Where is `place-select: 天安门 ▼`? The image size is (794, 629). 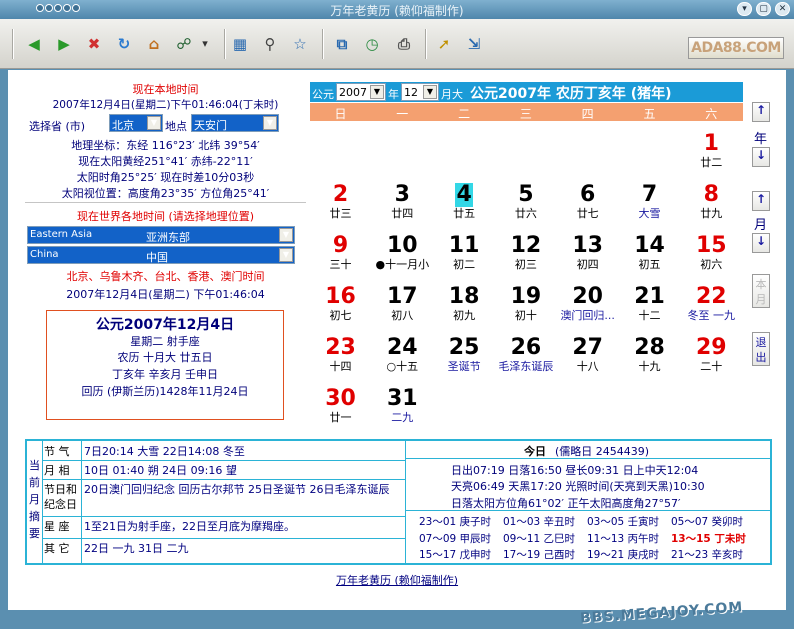
place-select: 天安门 ▼ is located at coordinates (235, 123).